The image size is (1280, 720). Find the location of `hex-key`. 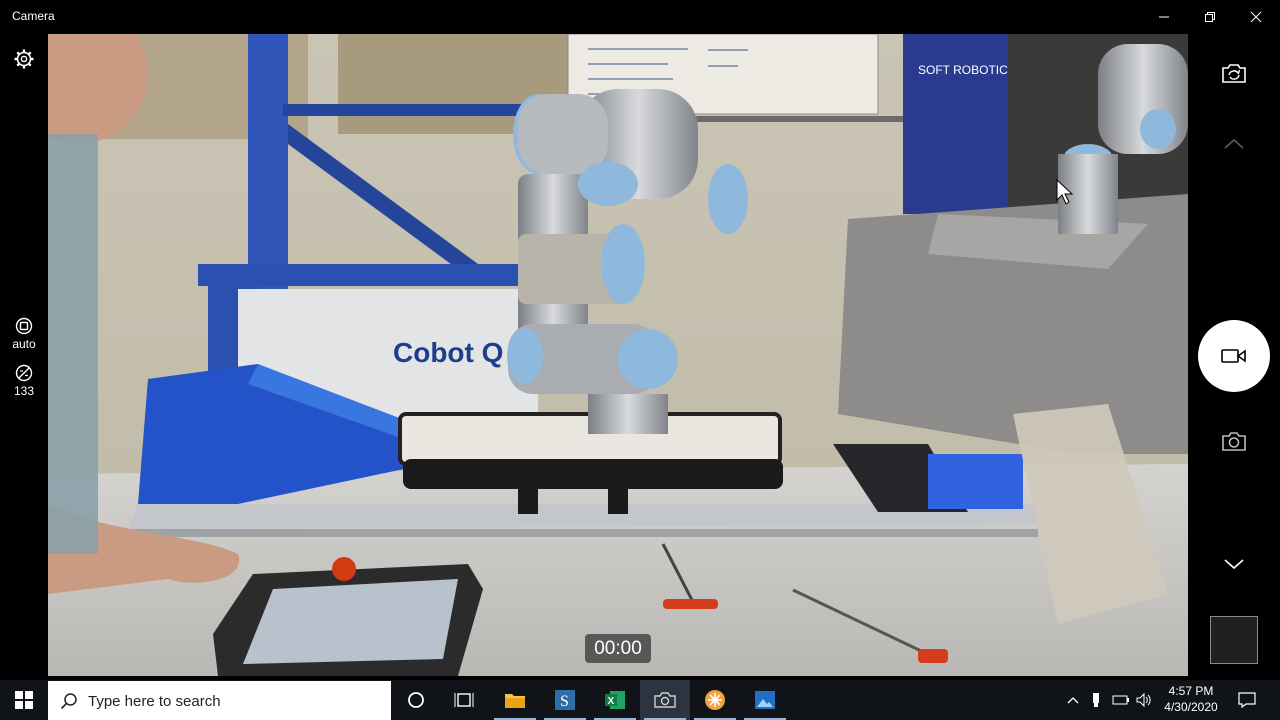

hex-key is located at coordinates (690, 604).